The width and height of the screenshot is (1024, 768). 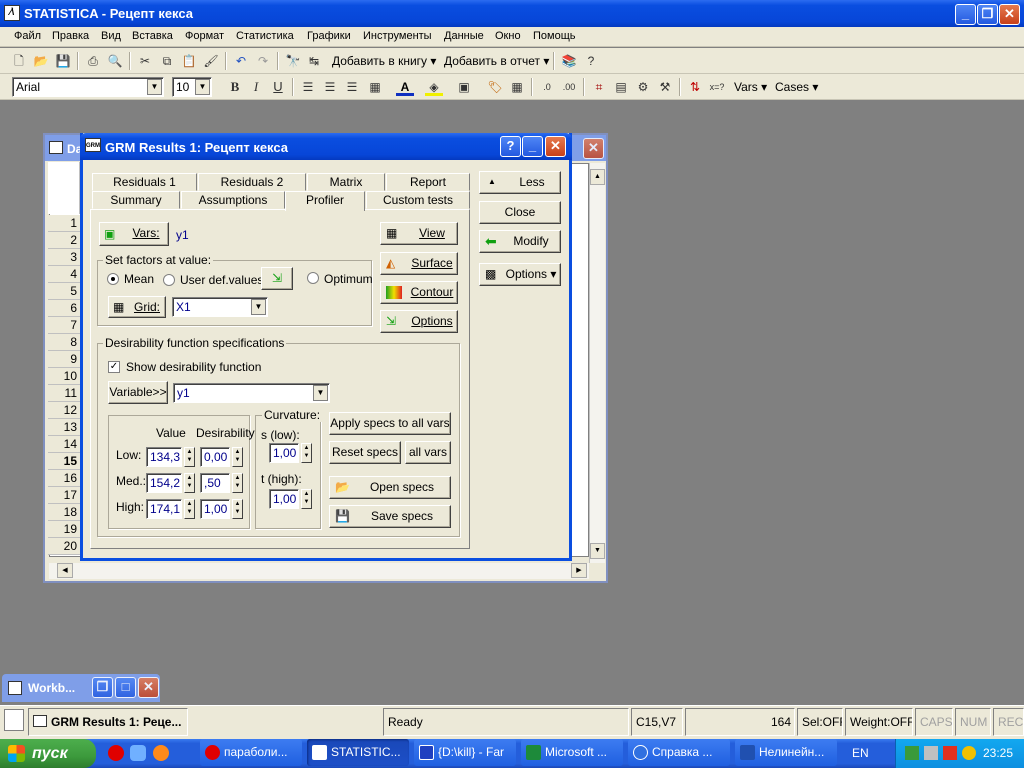 What do you see at coordinates (547, 87) in the screenshot?
I see `increase-decimal-icon: .0` at bounding box center [547, 87].